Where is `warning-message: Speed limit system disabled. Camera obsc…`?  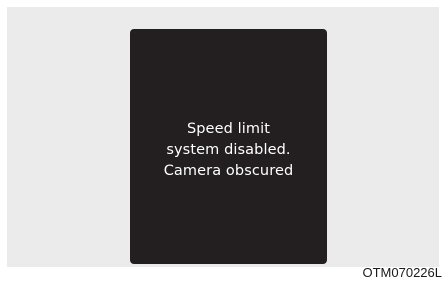 warning-message: Speed limit system disabled. Camera obsc… is located at coordinates (229, 150).